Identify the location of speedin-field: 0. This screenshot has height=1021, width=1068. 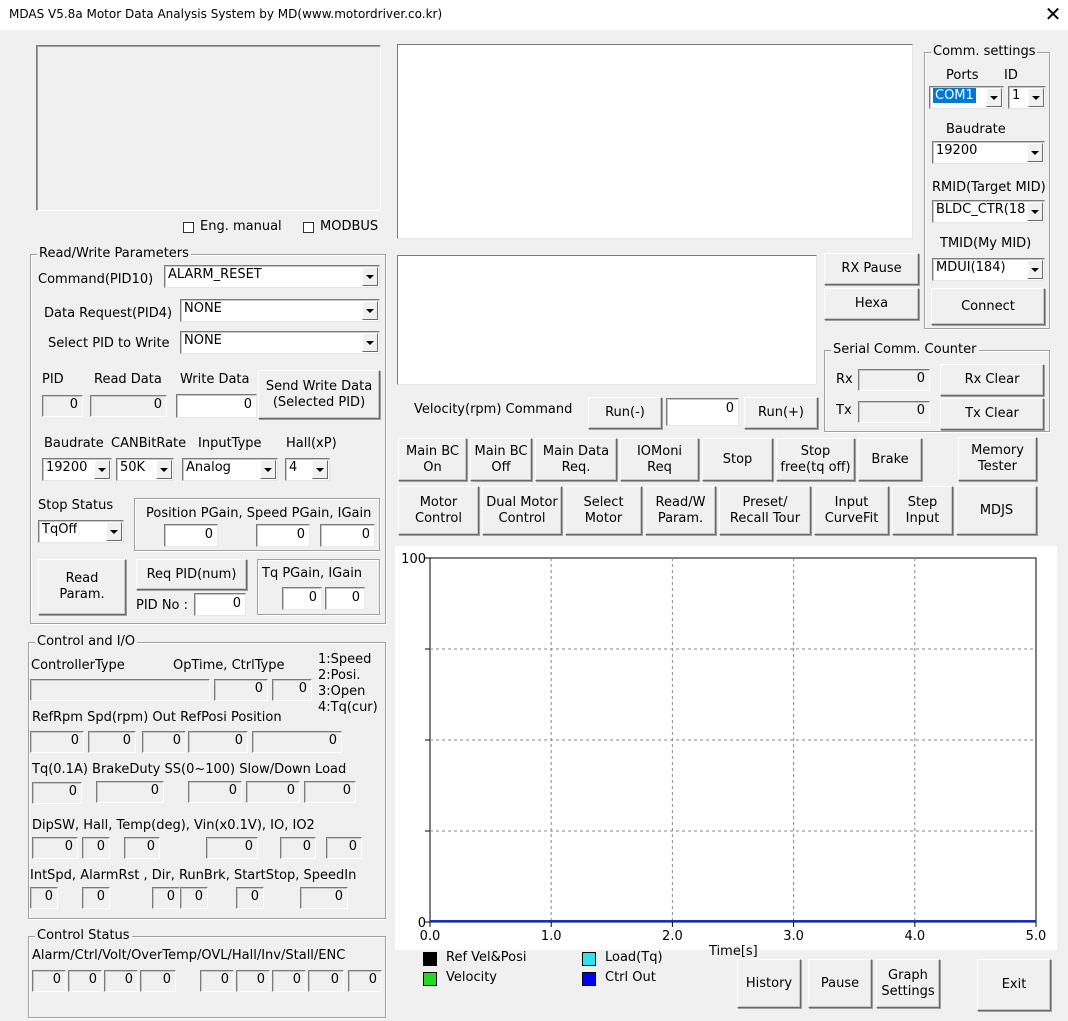
(324, 898).